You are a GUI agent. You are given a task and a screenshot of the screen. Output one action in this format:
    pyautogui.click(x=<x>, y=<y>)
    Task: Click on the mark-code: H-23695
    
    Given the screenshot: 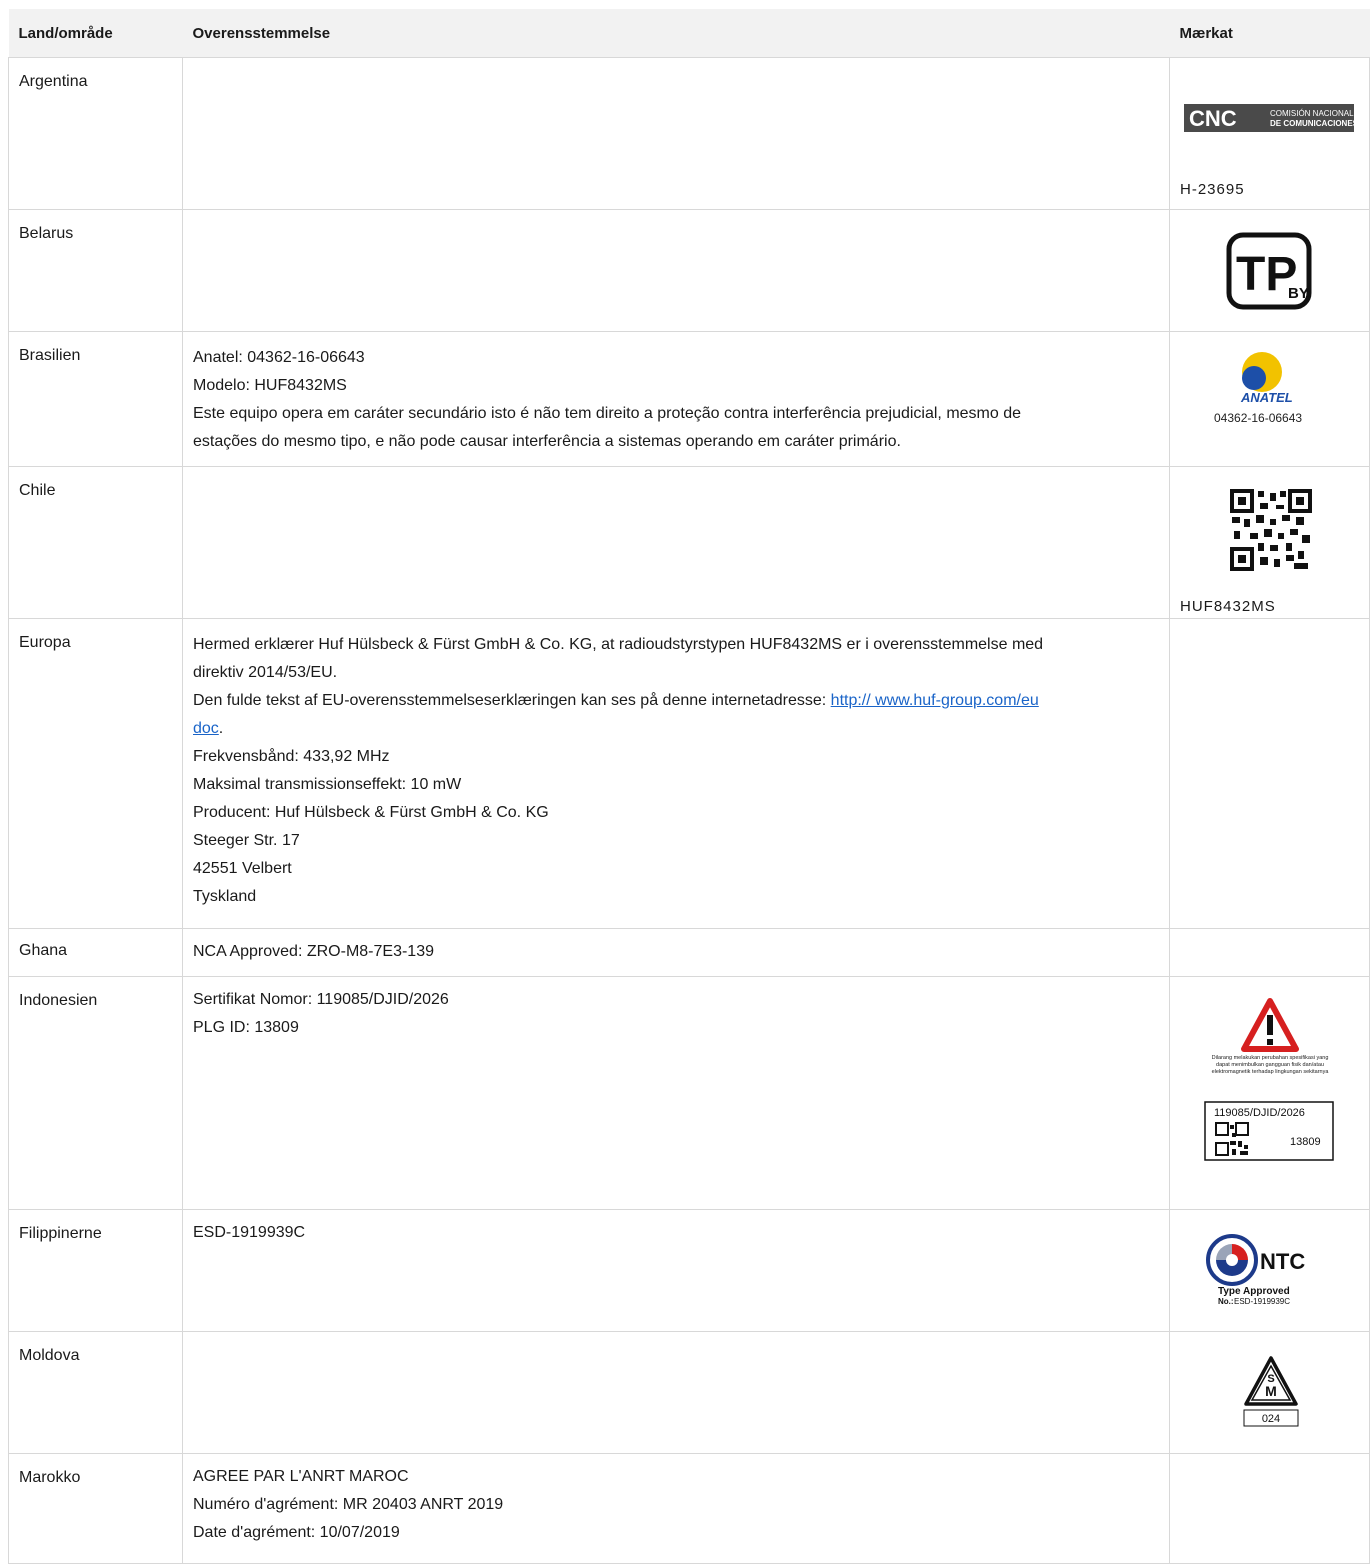 What is the action you would take?
    pyautogui.click(x=1212, y=189)
    